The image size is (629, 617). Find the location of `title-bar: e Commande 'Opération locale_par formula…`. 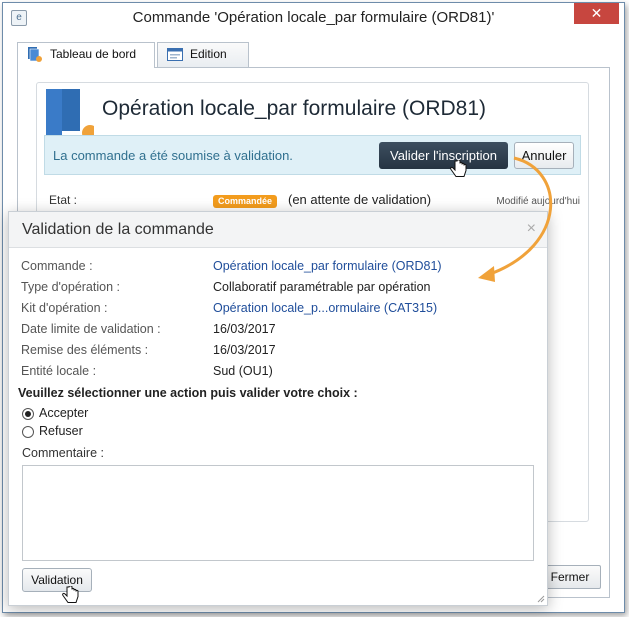

title-bar: e Commande 'Opération locale_par formula… is located at coordinates (313, 17).